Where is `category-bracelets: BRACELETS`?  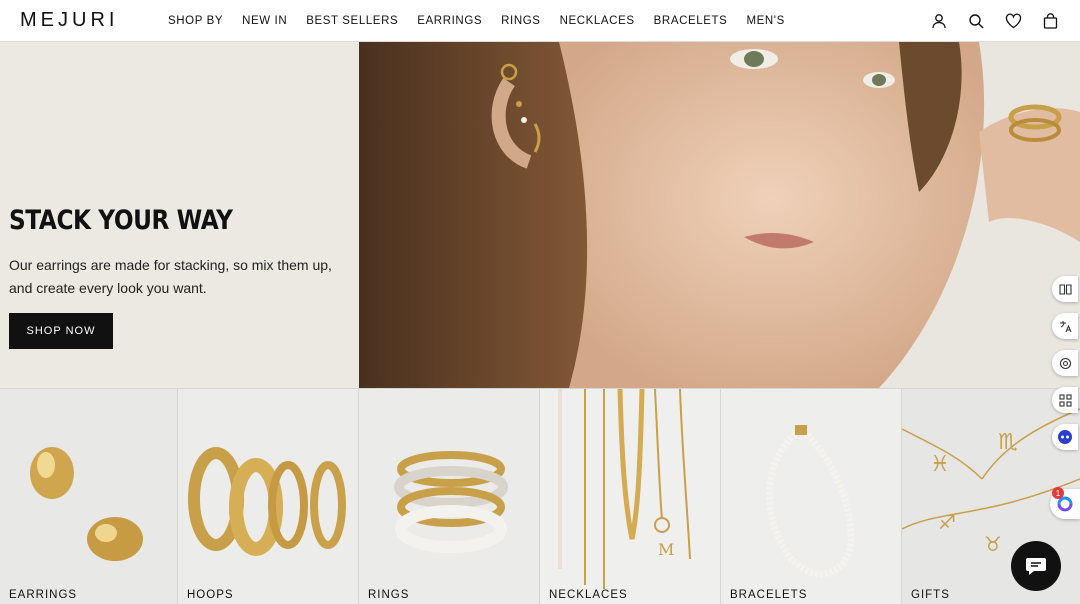
category-bracelets: BRACELETS is located at coordinates (811, 496).